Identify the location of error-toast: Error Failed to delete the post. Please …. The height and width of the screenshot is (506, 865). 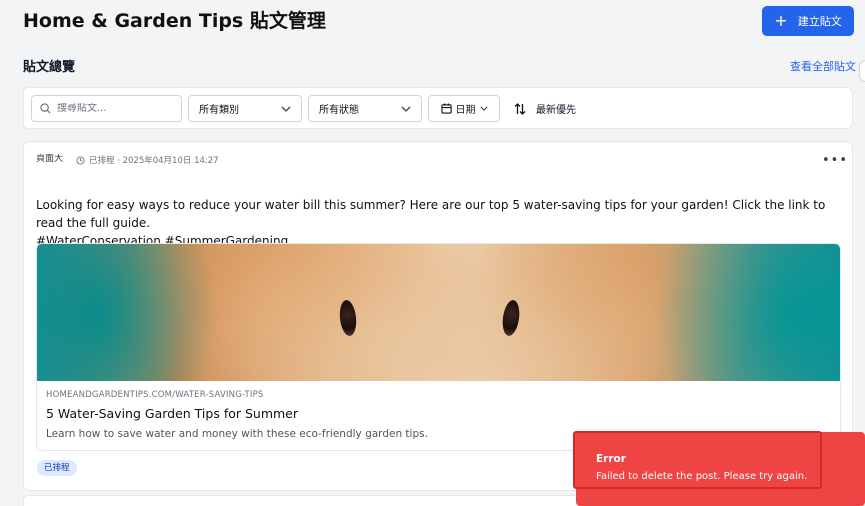
(697, 460).